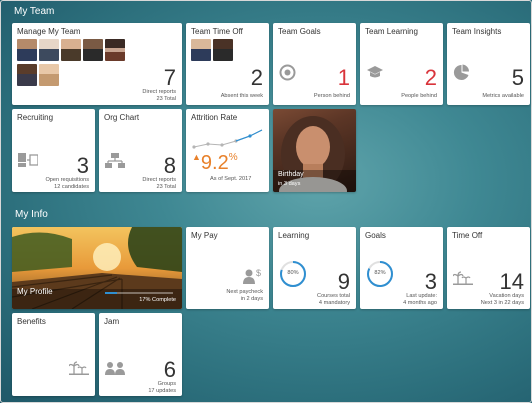 This screenshot has width=532, height=403. I want to click on tile-title: Org Chart, so click(122, 117).